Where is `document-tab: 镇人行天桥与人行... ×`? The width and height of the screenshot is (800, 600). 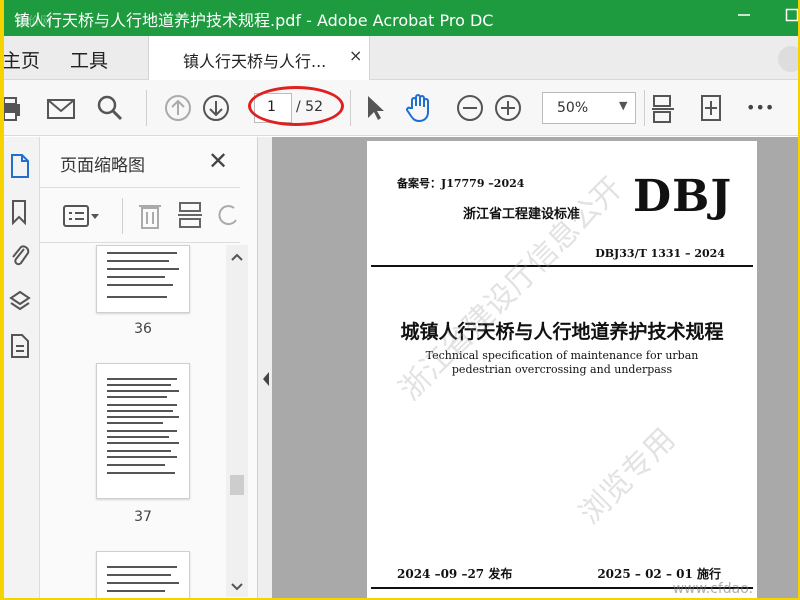
document-tab: 镇人行天桥与人行... × is located at coordinates (259, 58).